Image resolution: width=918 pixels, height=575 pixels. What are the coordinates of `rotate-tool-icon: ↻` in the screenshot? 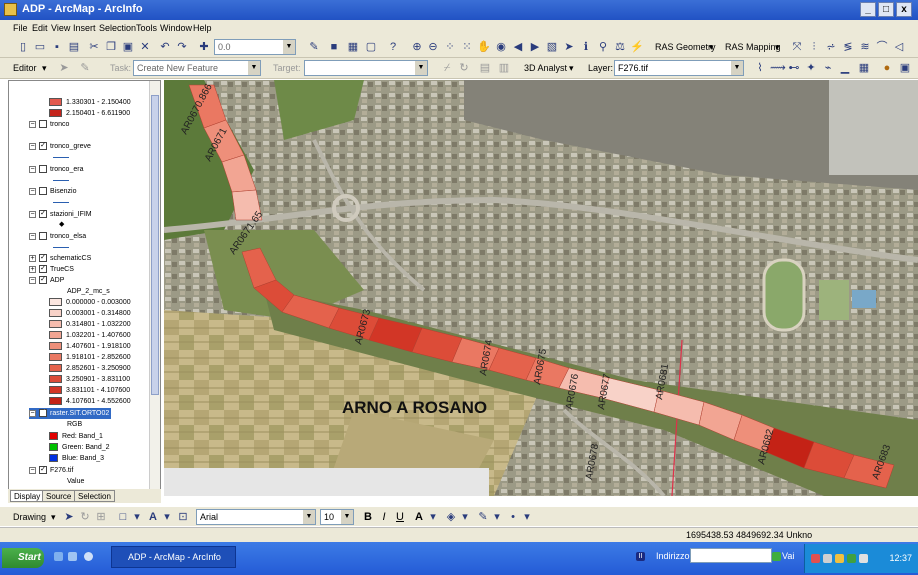 It's located at (464, 68).